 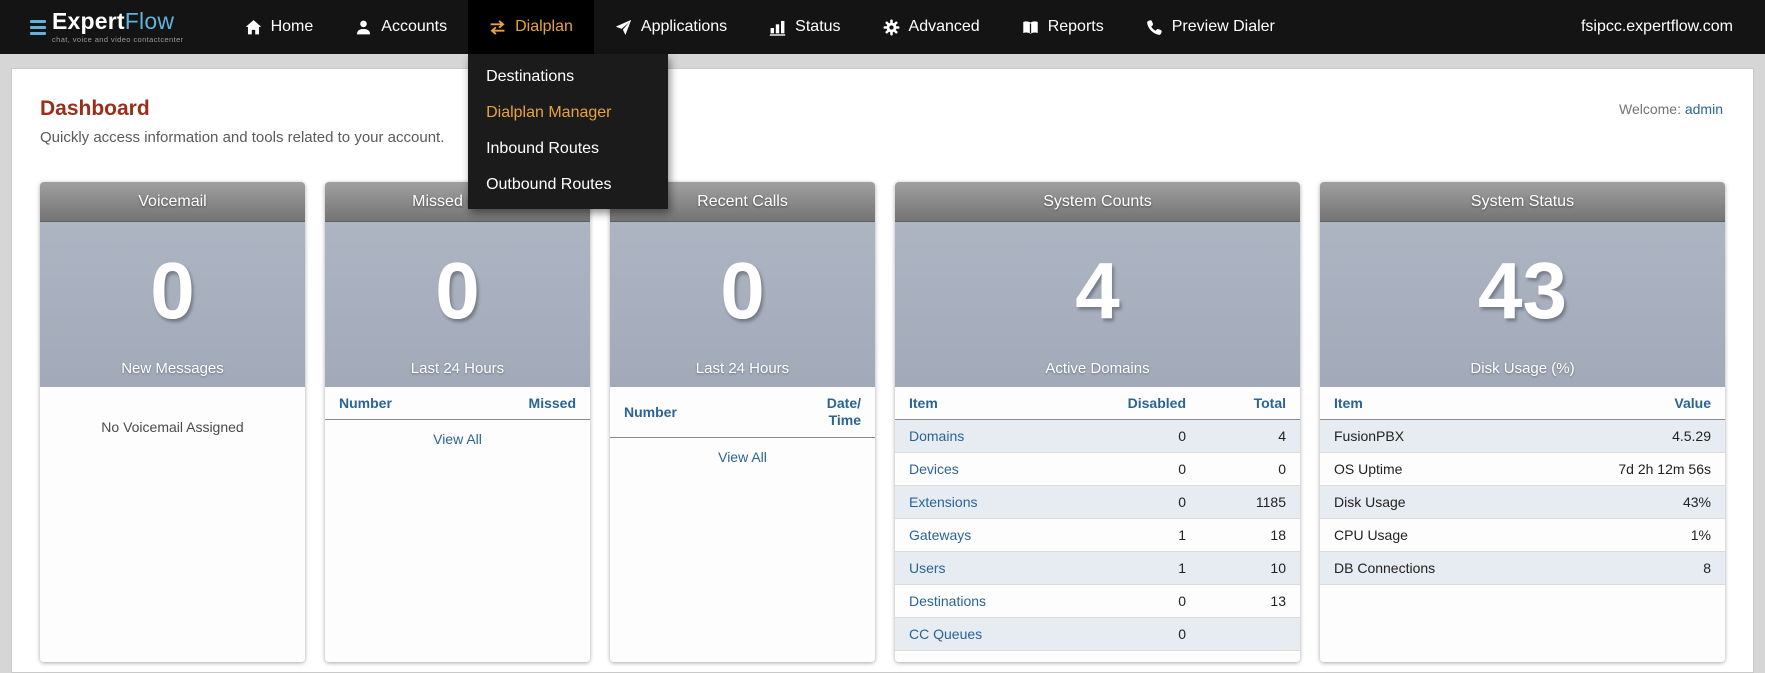 I want to click on logo-bars-icon, so click(x=38, y=27).